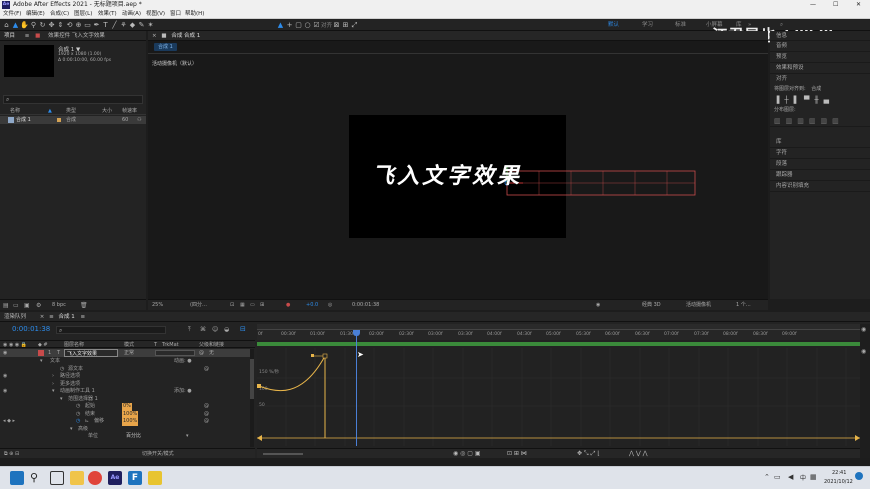 The image size is (870, 489). Describe the element at coordinates (790, 477) in the screenshot. I see `volume-icon: ◀` at that location.